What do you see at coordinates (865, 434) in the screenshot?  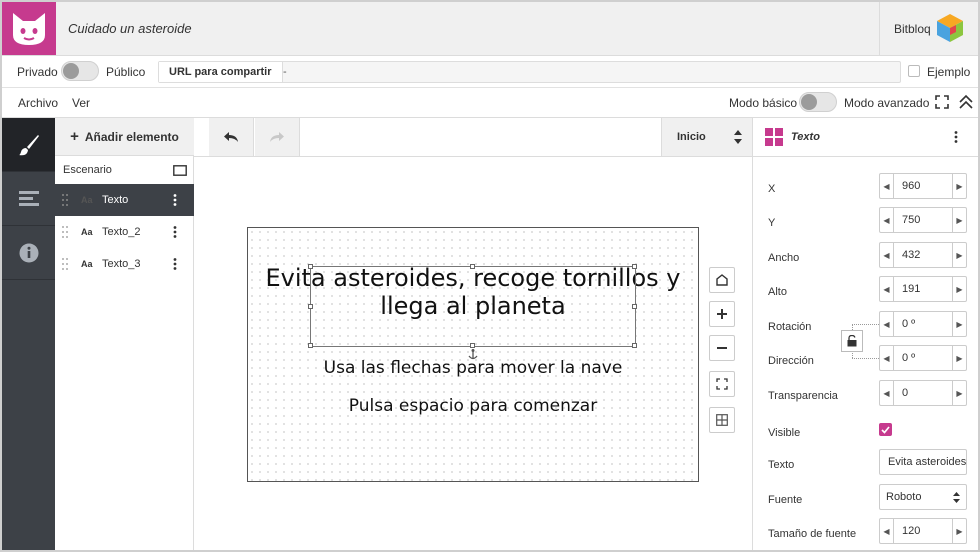 I see `prop-visible: Visible` at bounding box center [865, 434].